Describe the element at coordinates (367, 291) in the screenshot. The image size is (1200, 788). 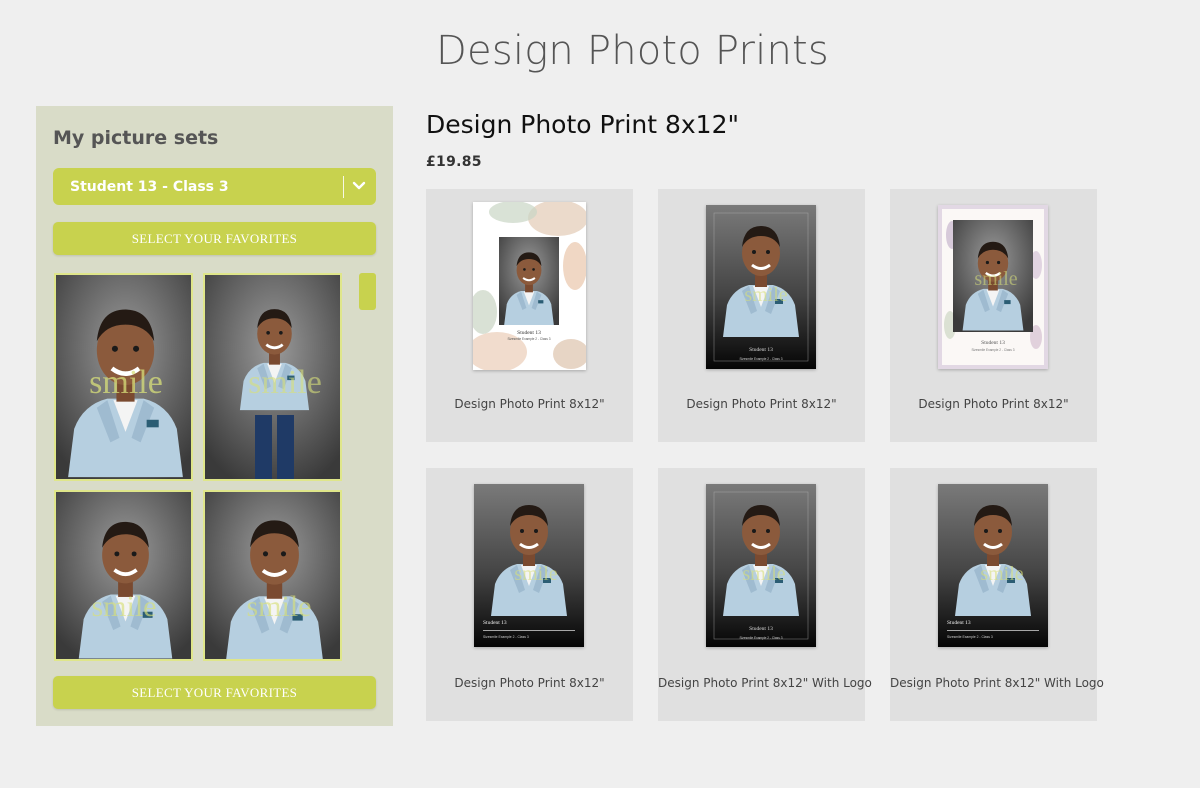
I see `thumbnail-scrollbar` at that location.